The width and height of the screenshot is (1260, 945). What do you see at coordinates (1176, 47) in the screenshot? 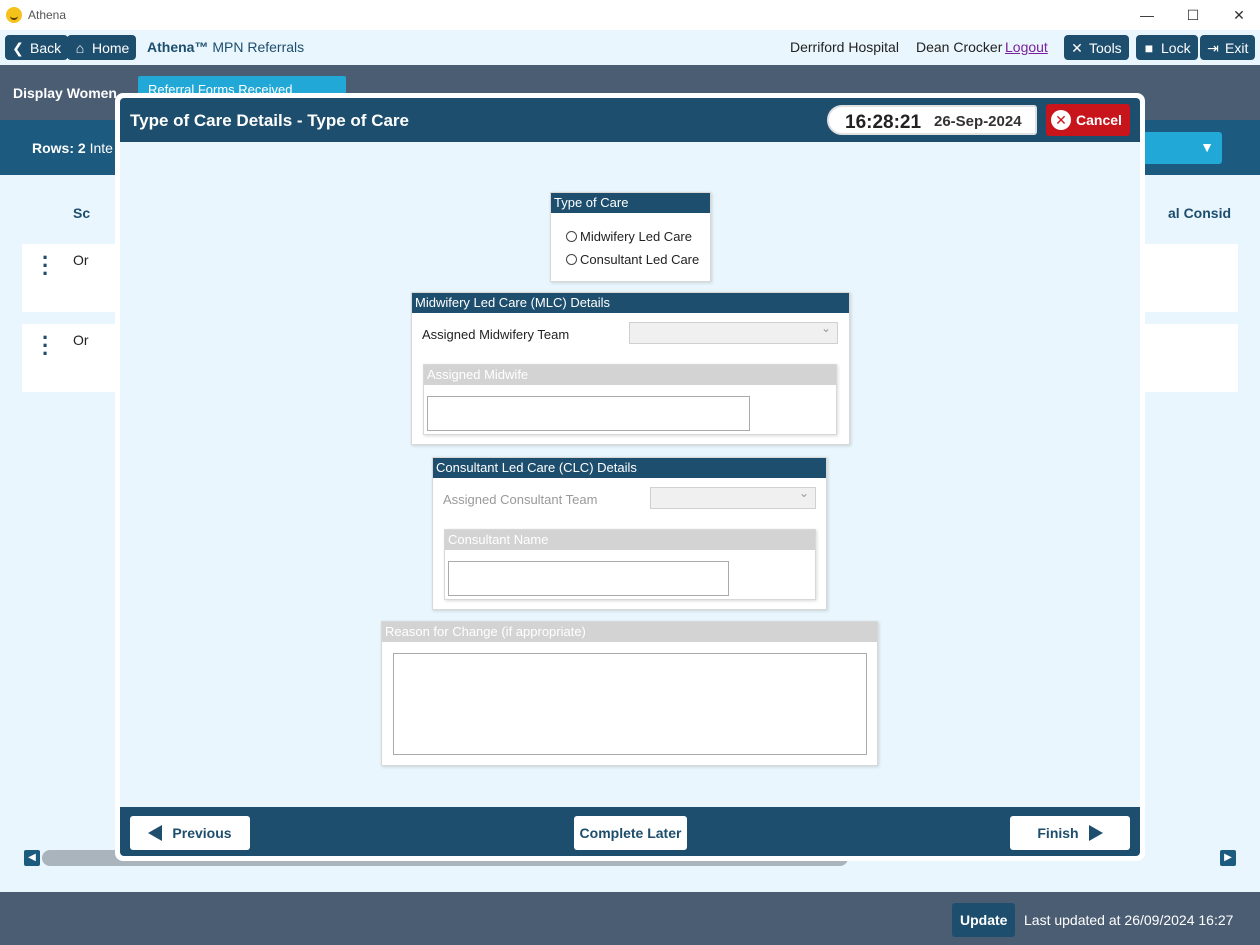
I see `lock-label: Lock` at bounding box center [1176, 47].